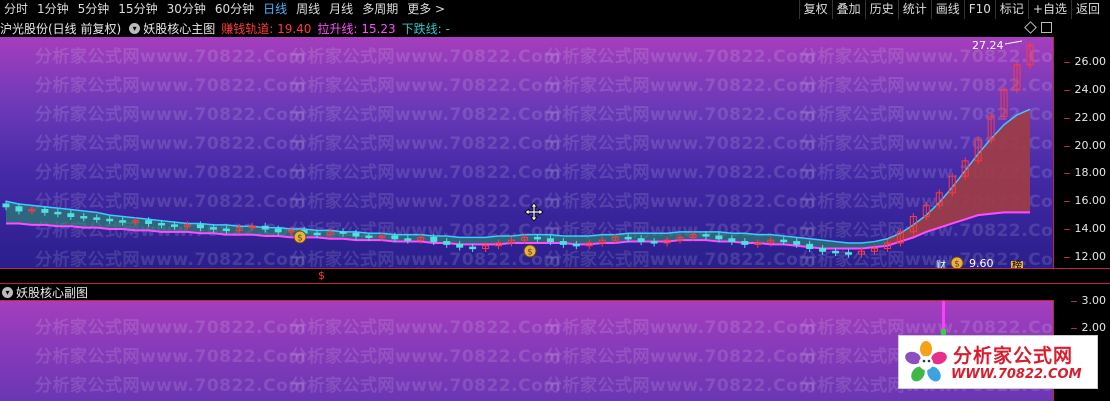  What do you see at coordinates (294, 29) in the screenshot?
I see `legend-money-track-value: 19.40` at bounding box center [294, 29].